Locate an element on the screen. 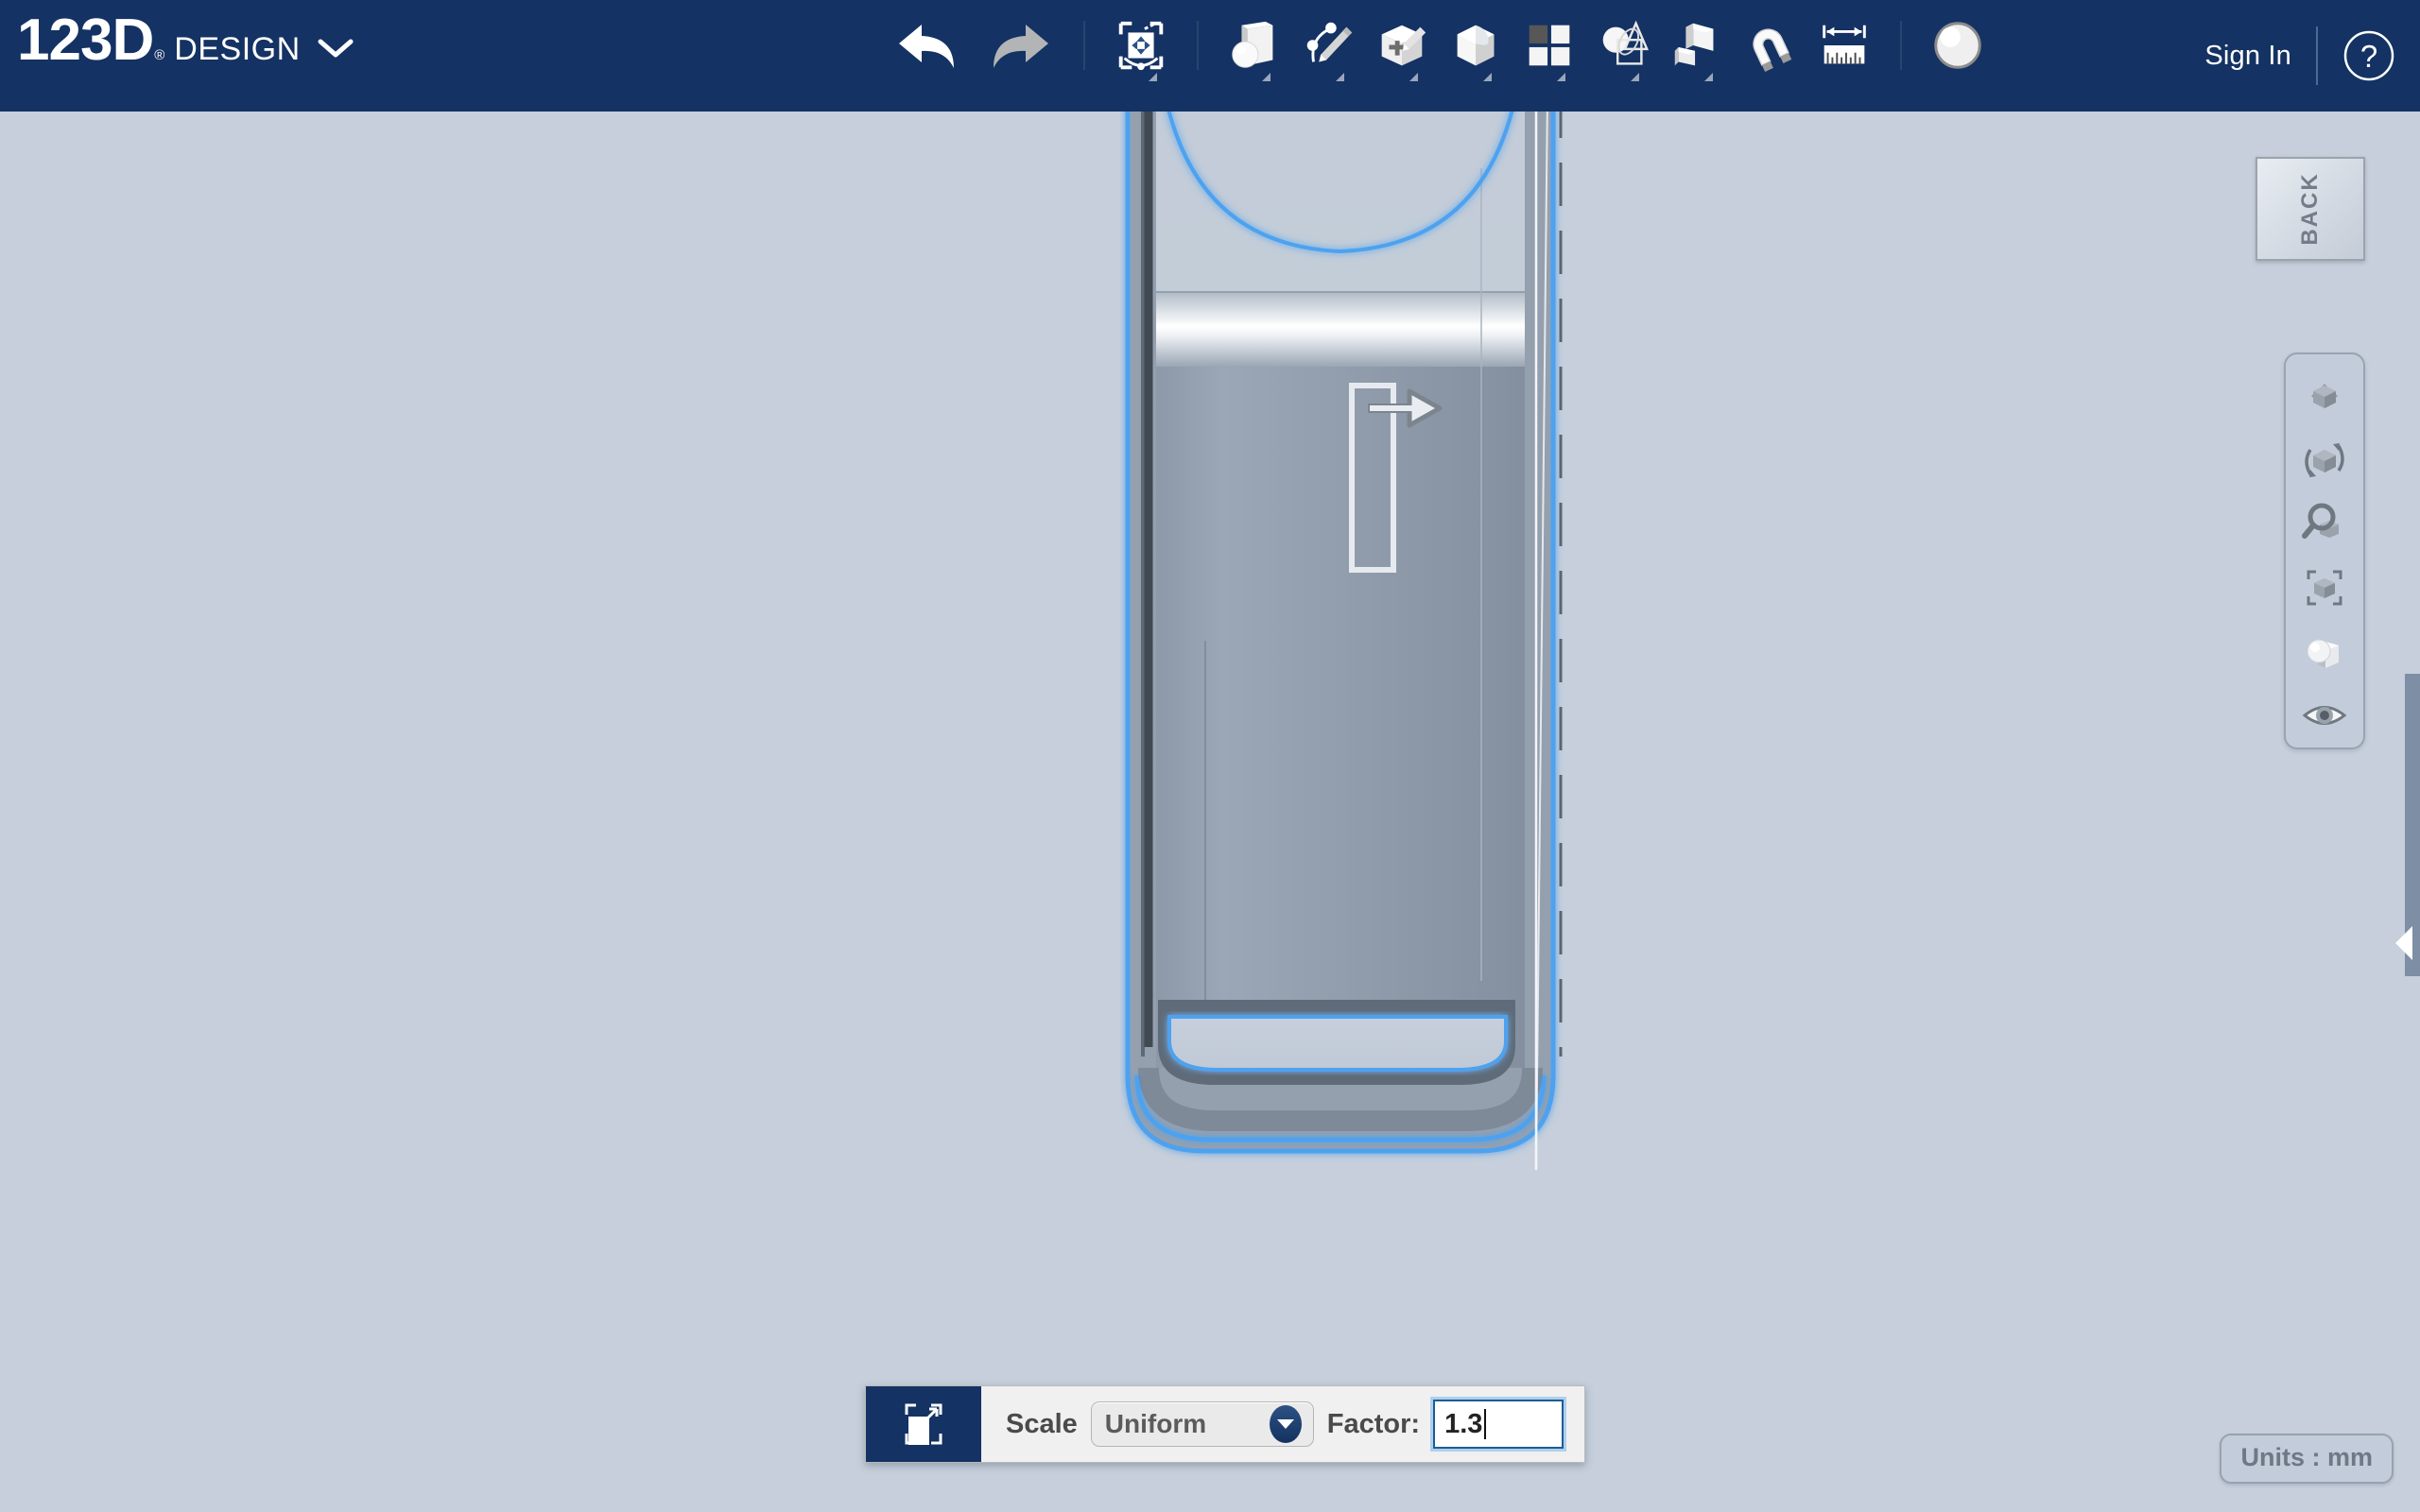 This screenshot has width=2420, height=1512. triangle-left-icon is located at coordinates (2403, 943).